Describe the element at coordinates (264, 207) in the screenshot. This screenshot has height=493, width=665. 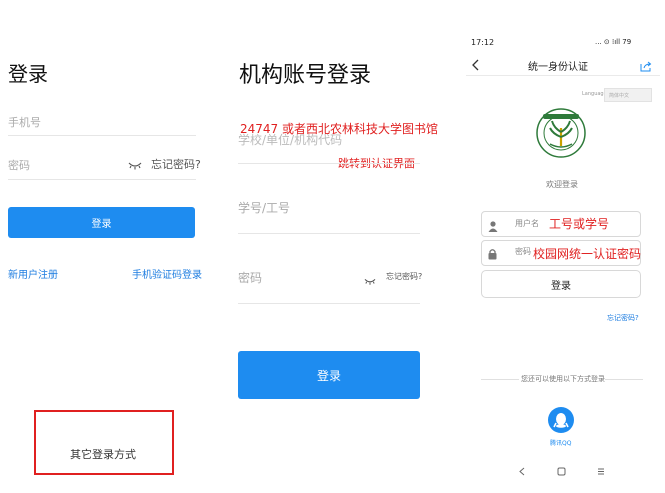
I see `id-input: 学号/工号` at that location.